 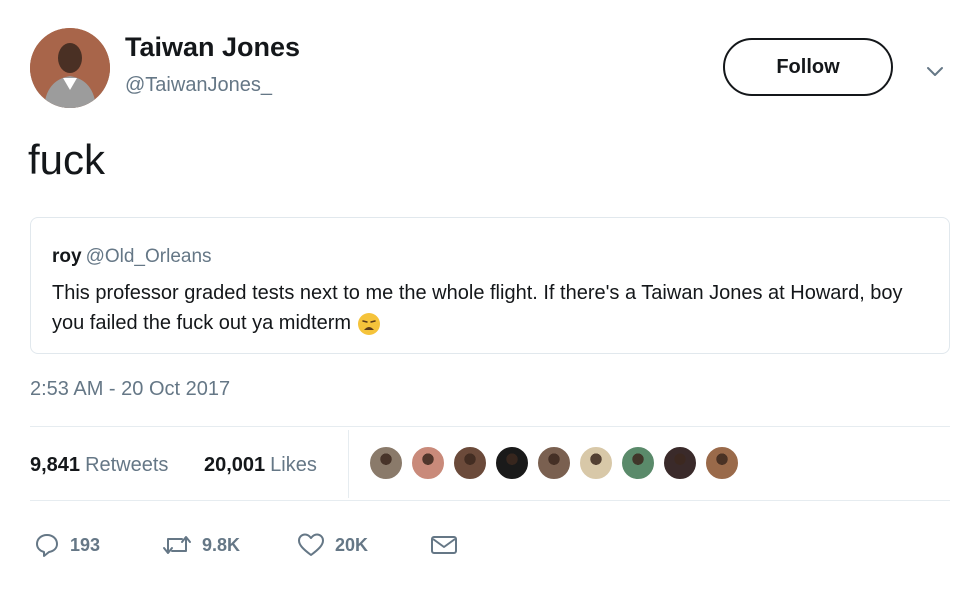 I want to click on retweets-label: Retweets, so click(x=127, y=465).